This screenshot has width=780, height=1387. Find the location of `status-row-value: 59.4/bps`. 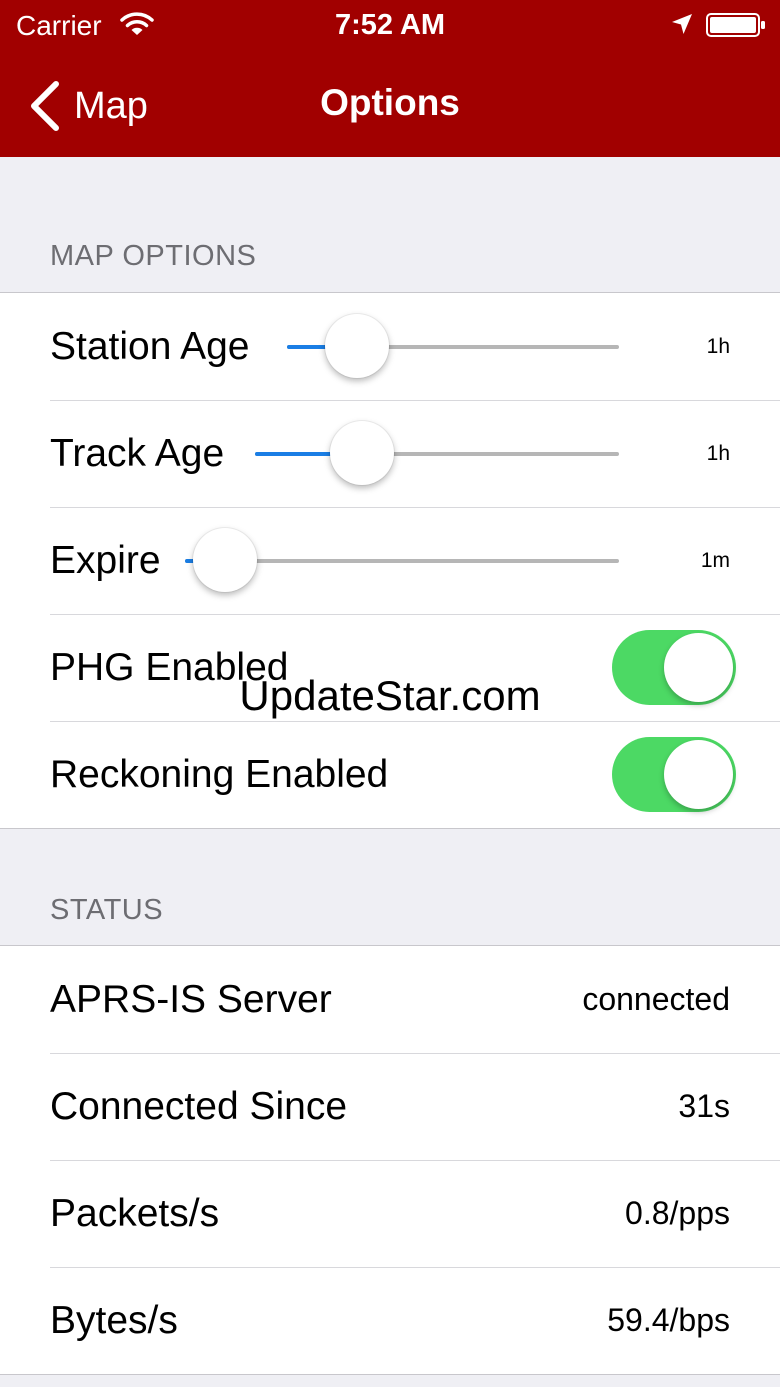

status-row-value: 59.4/bps is located at coordinates (668, 1320).